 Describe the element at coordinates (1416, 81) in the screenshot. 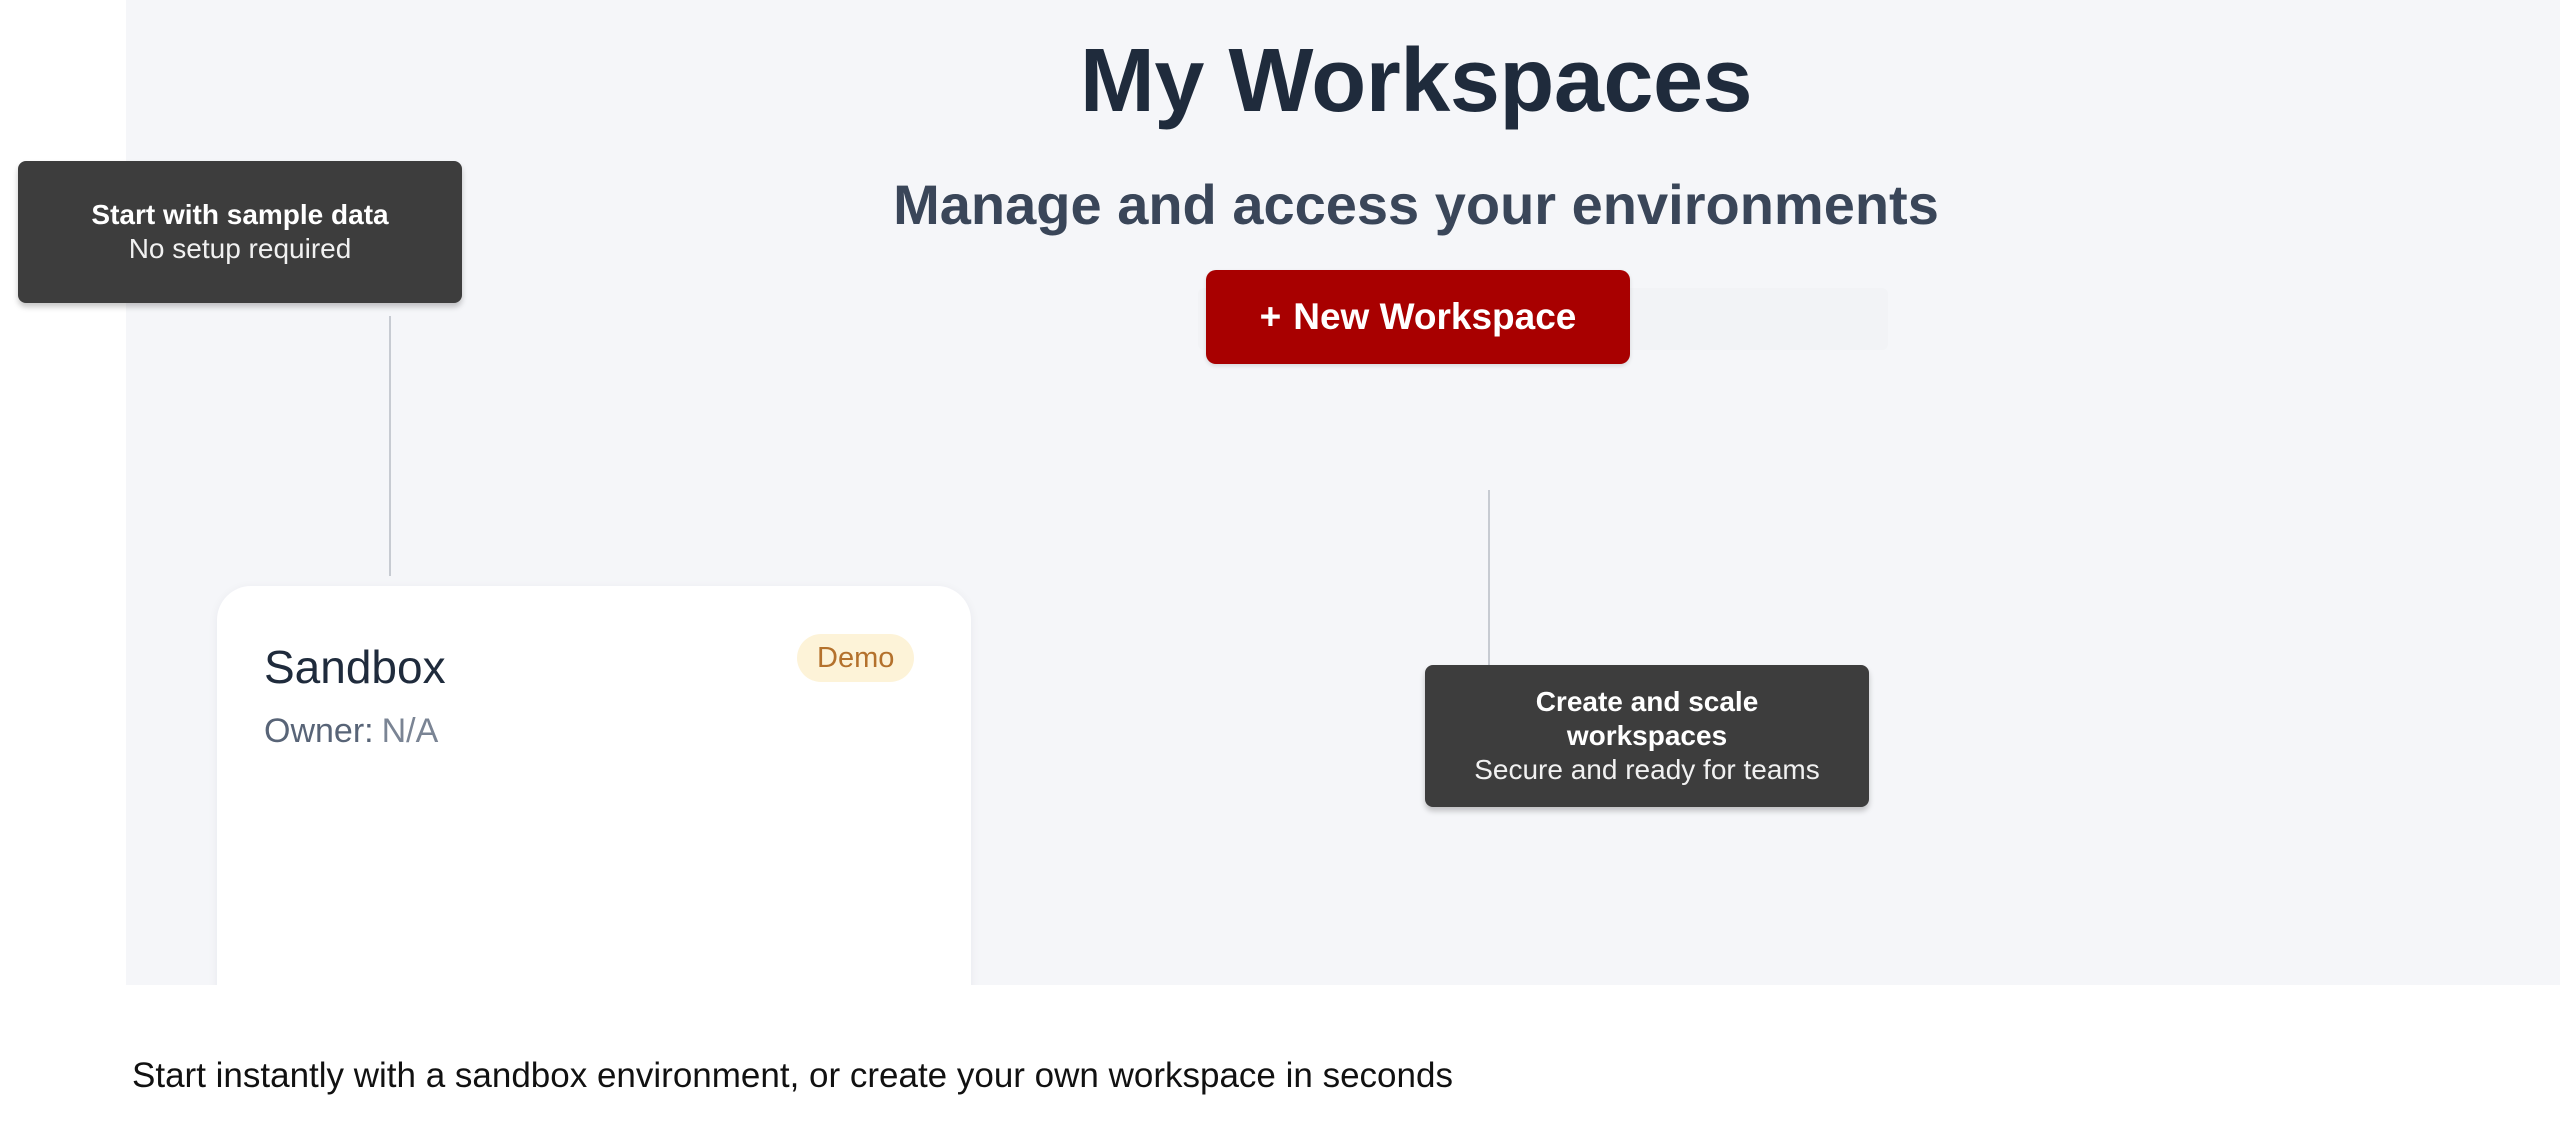

I see `page-title: My Workspaces` at that location.